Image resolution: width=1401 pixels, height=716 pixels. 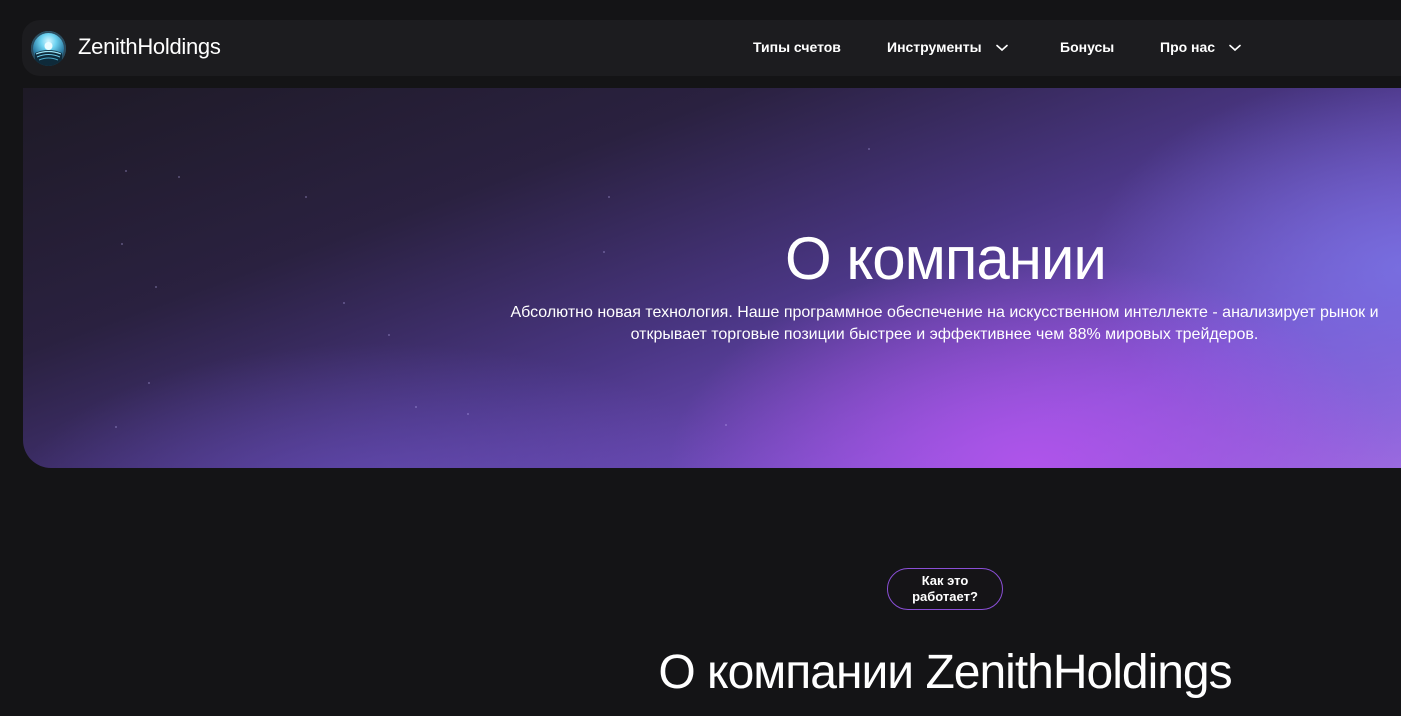 What do you see at coordinates (945, 589) in the screenshot?
I see `how-it-works-badge: Как это работает?` at bounding box center [945, 589].